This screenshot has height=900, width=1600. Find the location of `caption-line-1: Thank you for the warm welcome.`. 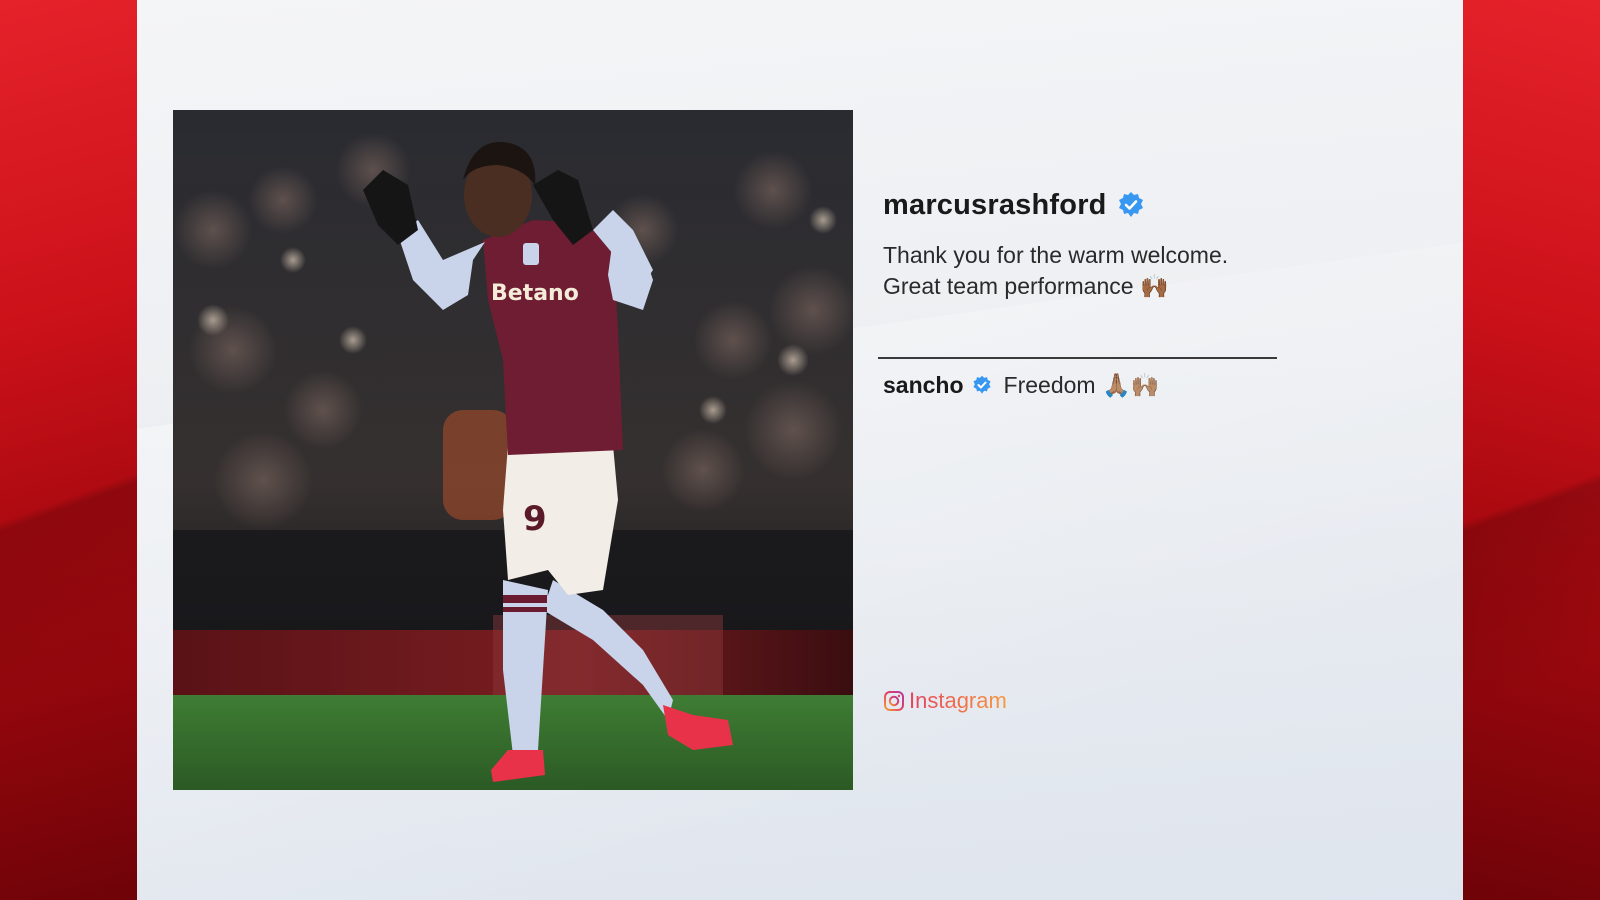

caption-line-1: Thank you for the warm welcome. is located at coordinates (1056, 255).